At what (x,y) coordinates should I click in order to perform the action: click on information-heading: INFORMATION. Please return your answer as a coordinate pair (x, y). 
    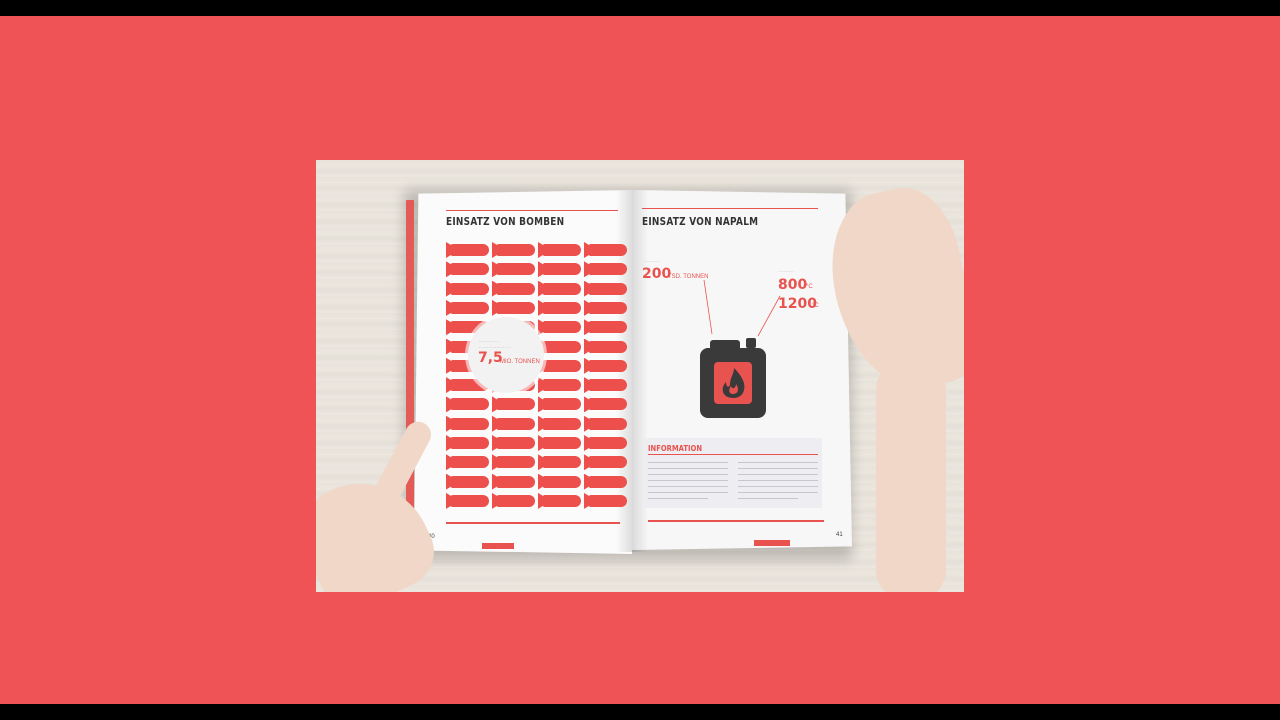
    Looking at the image, I should click on (675, 448).